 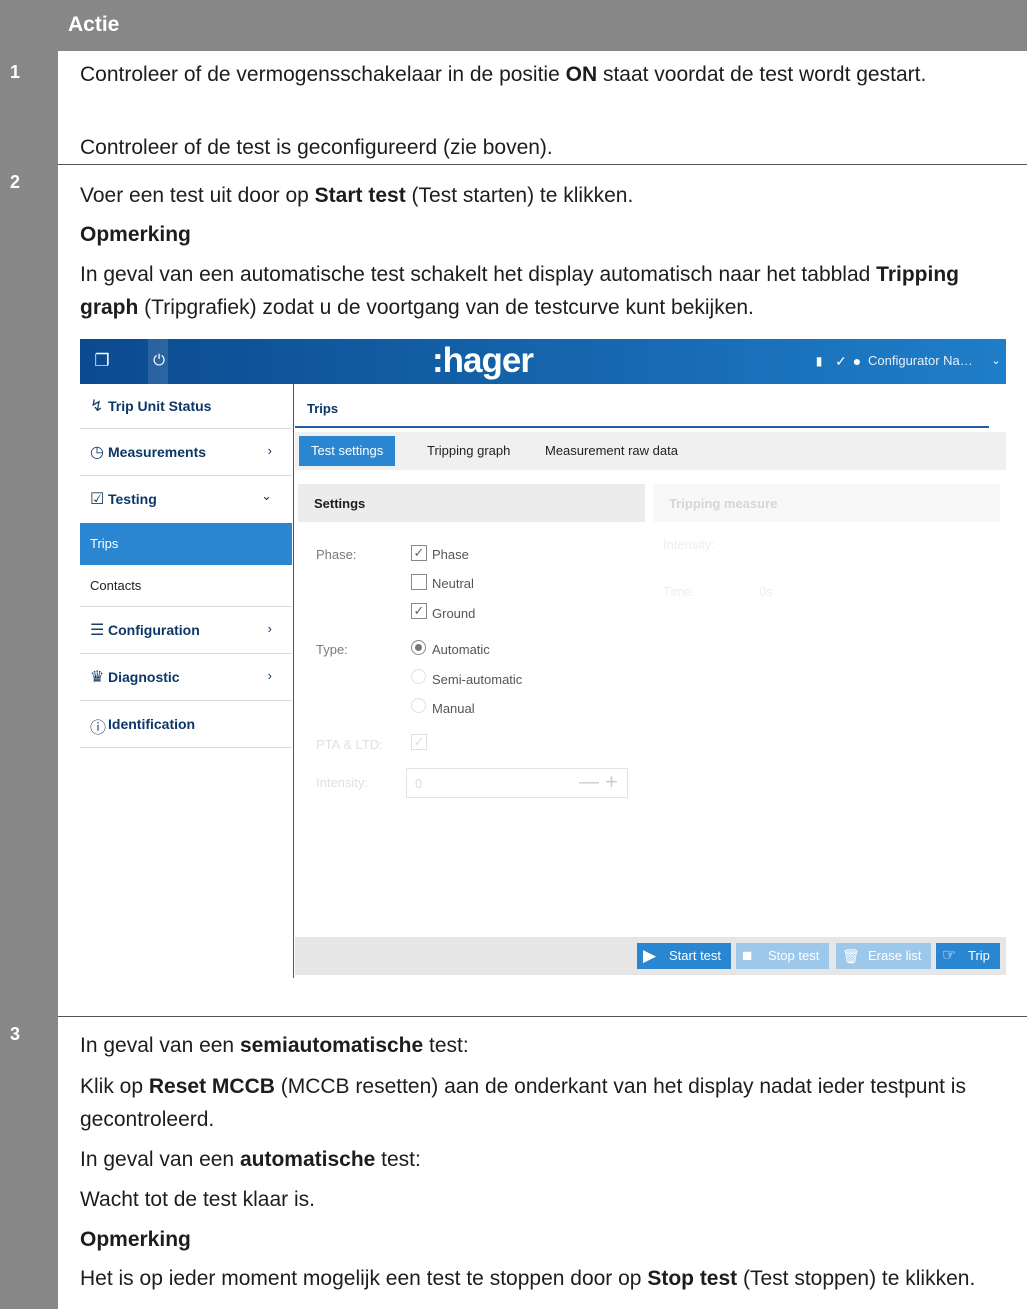 What do you see at coordinates (857, 361) in the screenshot?
I see `user-icon: ●` at bounding box center [857, 361].